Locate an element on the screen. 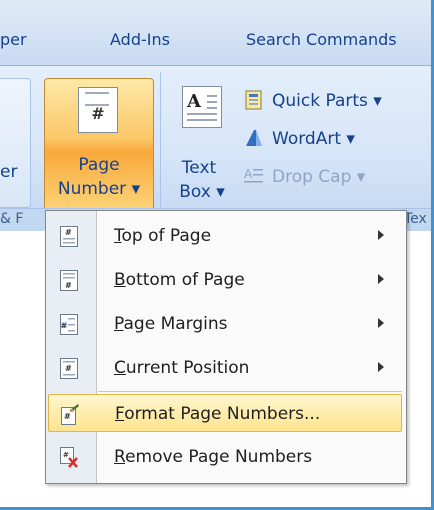 This screenshot has height=510, width=434. tab-search-commands: Search Commands is located at coordinates (321, 39).